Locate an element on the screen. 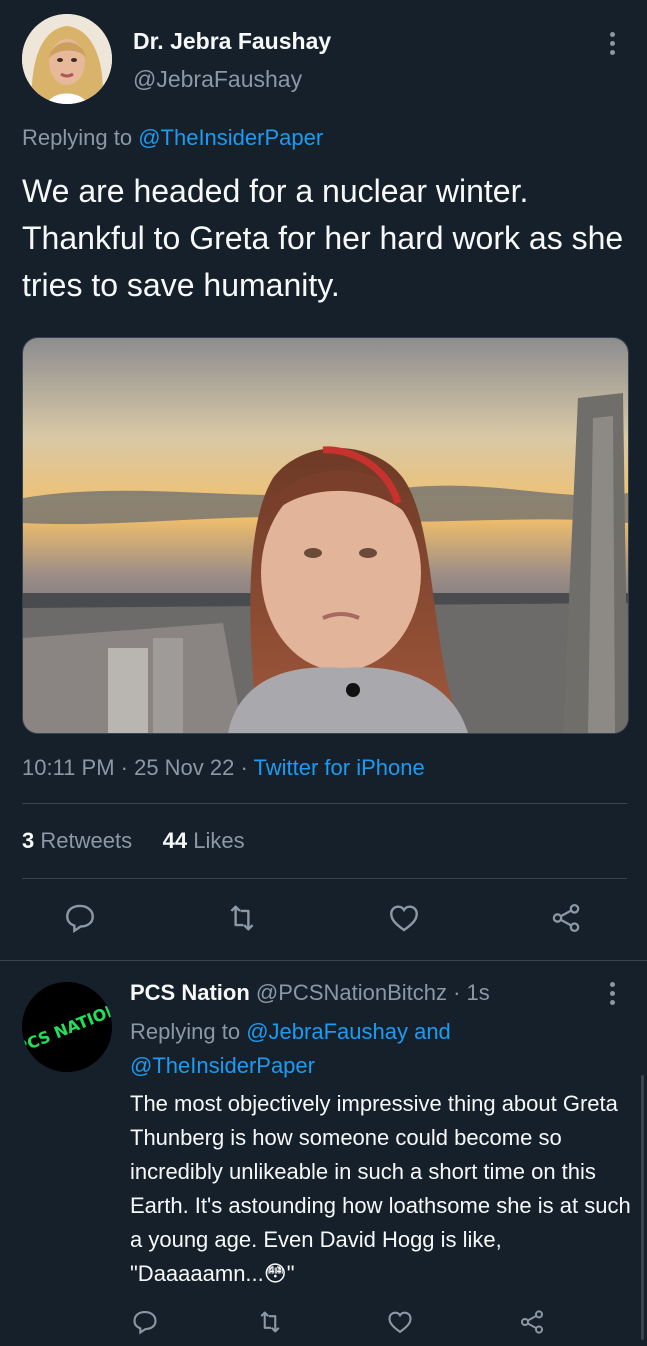  author-handle: @JebraFaushay is located at coordinates (217, 79).